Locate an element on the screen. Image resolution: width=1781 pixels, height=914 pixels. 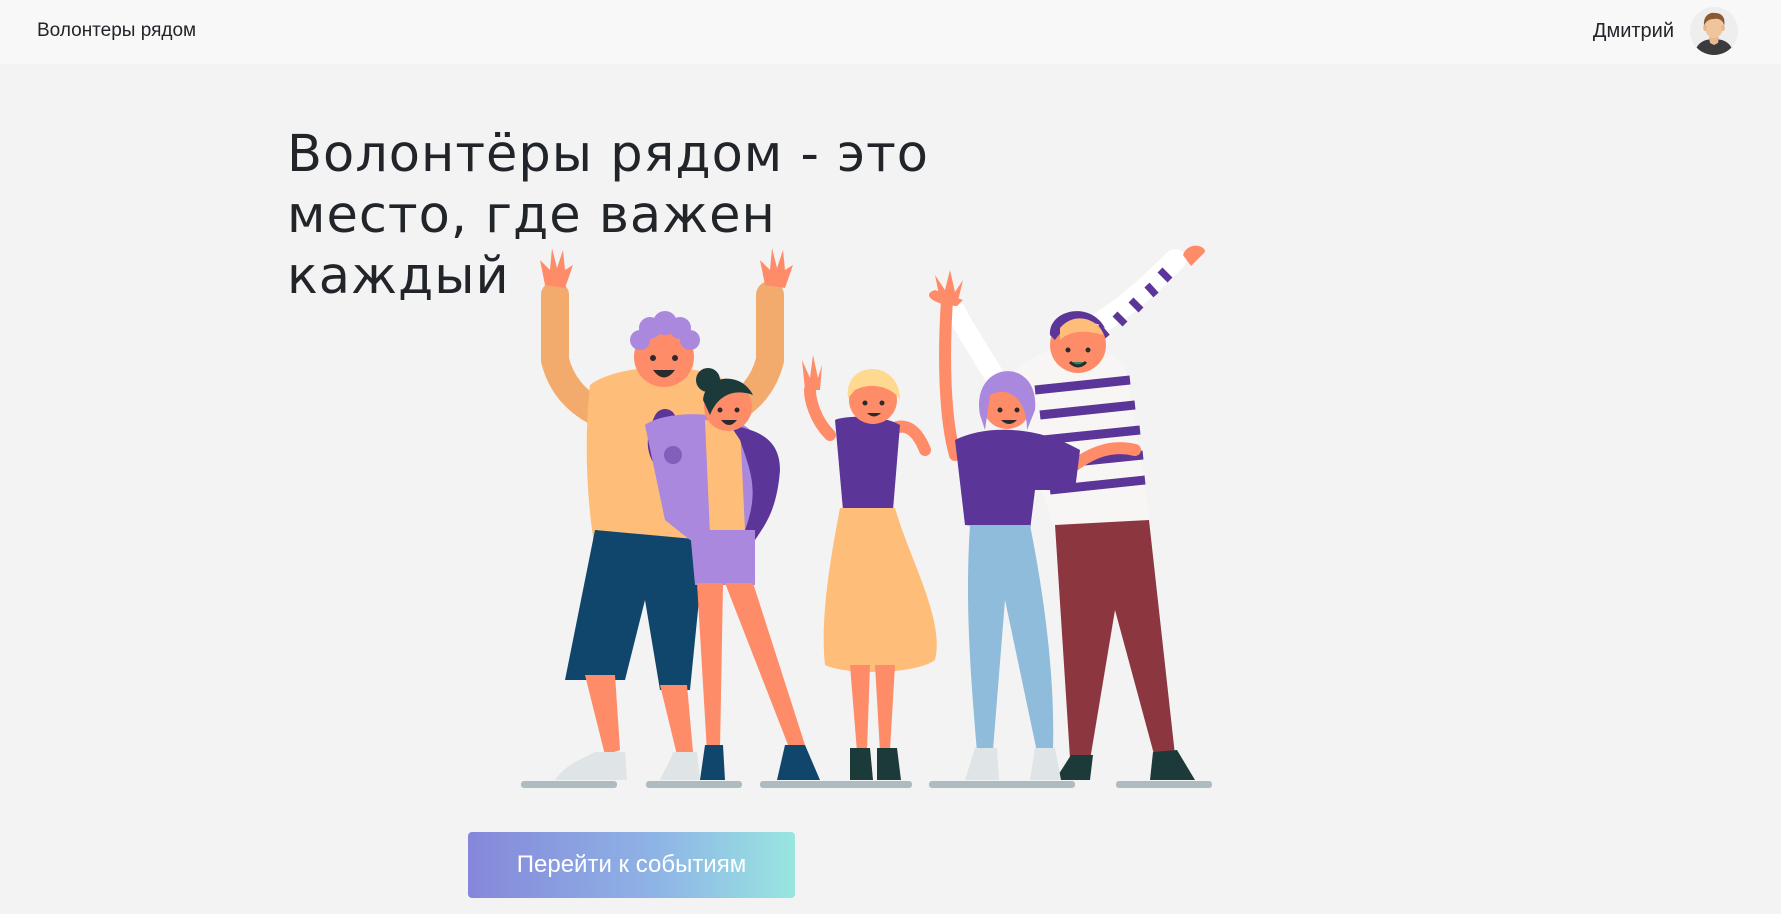
go-to-events-button: Перейти к событиям is located at coordinates (631, 865).